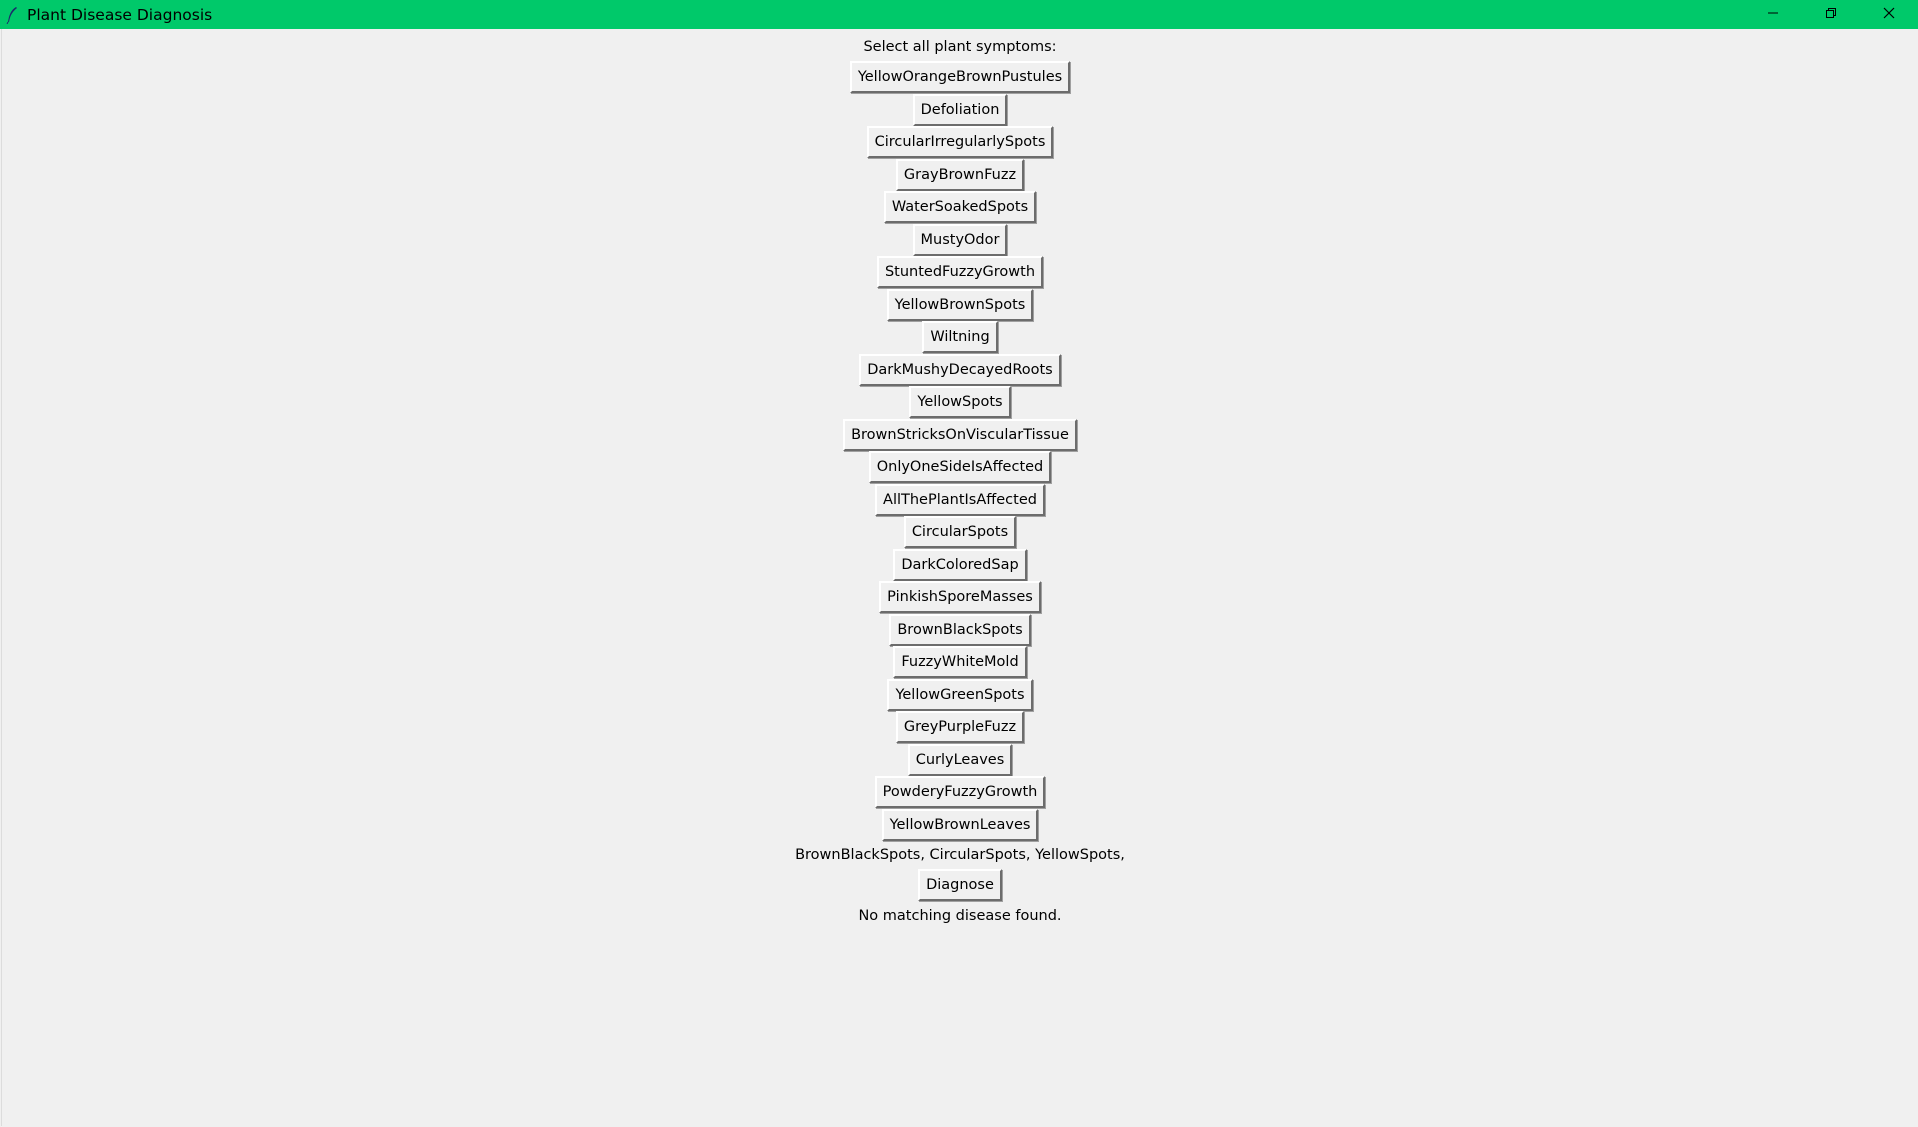  I want to click on symptom-button-brown-stricks-on-viscular-tissue: BrownStricksOnViscularTissue, so click(960, 434).